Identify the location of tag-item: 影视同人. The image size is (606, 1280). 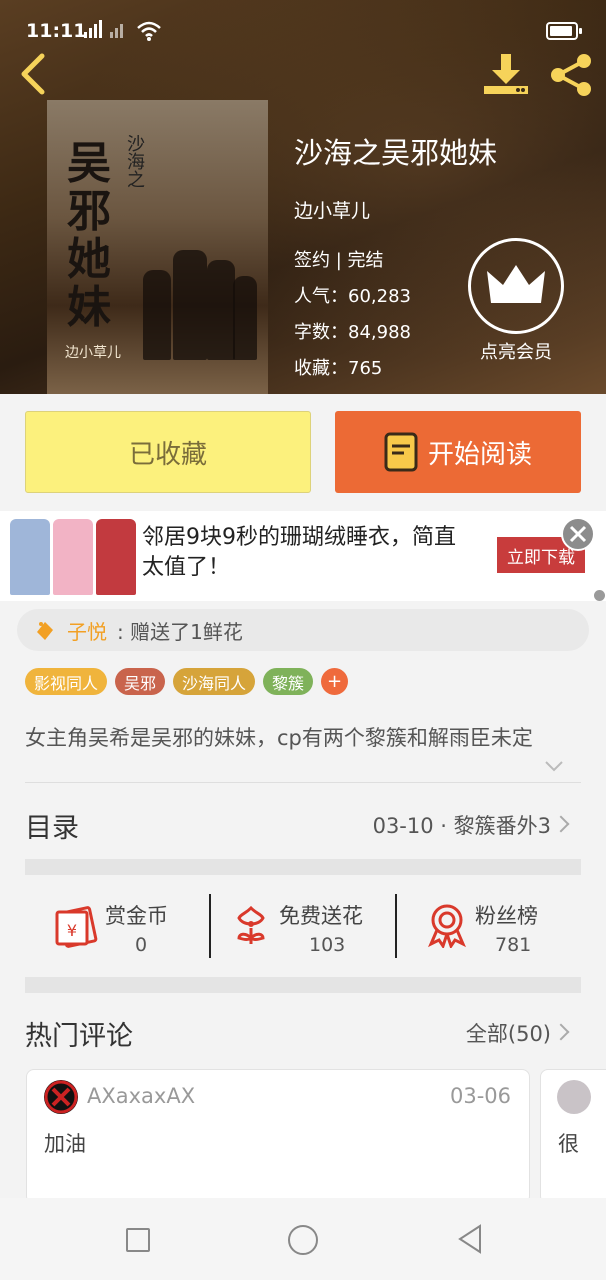
(66, 681).